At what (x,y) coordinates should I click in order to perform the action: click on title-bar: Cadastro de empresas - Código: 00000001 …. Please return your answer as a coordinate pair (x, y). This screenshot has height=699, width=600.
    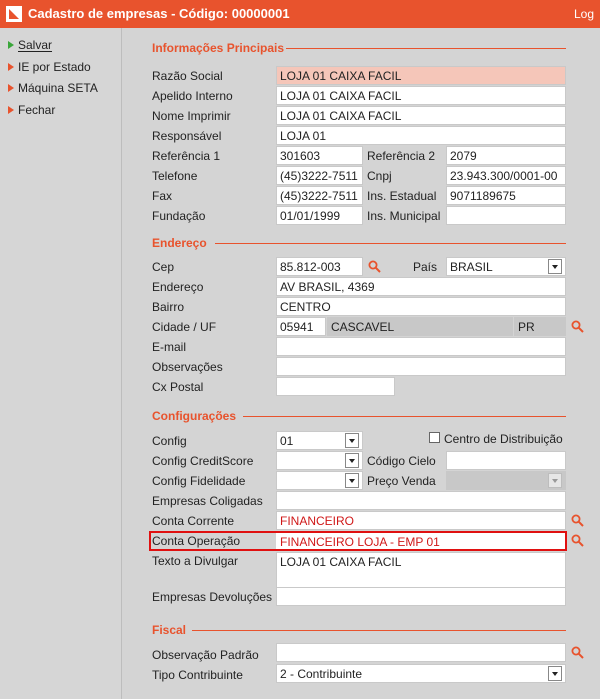
    Looking at the image, I should click on (300, 14).